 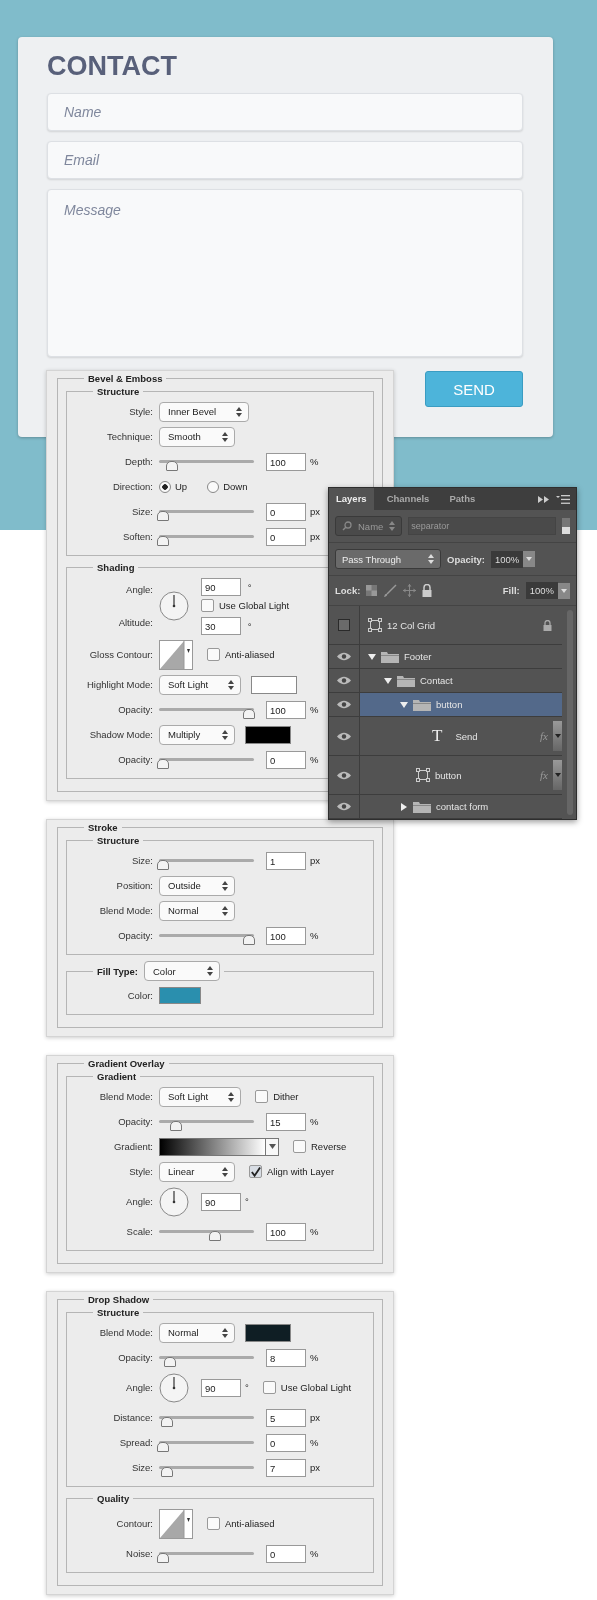 I want to click on field-label: Distance:, so click(x=132, y=1417).